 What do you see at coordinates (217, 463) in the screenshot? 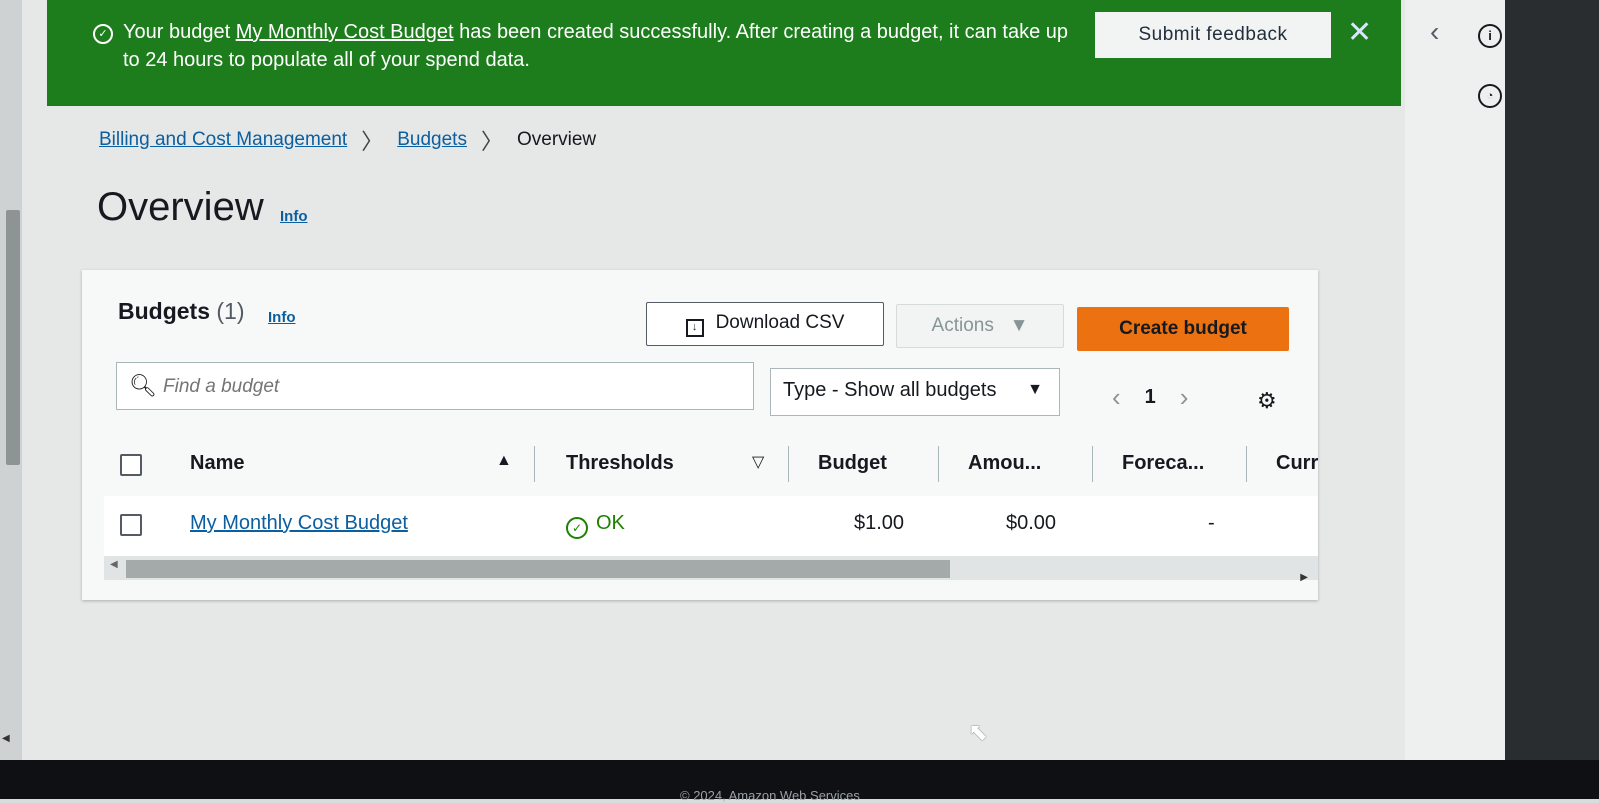
I see `column-header-name: Name` at bounding box center [217, 463].